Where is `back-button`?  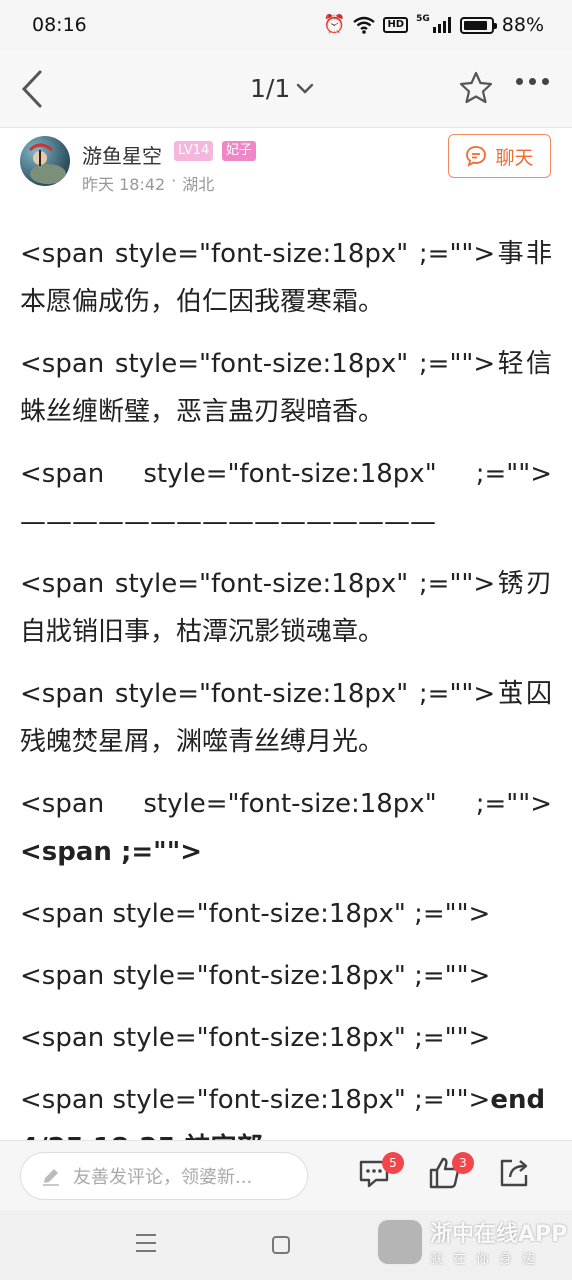
back-button is located at coordinates (32, 89).